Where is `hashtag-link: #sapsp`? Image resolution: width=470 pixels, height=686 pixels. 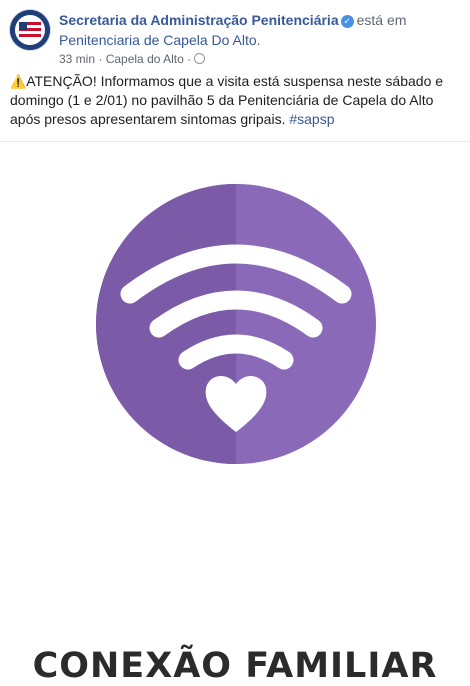 hashtag-link: #sapsp is located at coordinates (311, 119).